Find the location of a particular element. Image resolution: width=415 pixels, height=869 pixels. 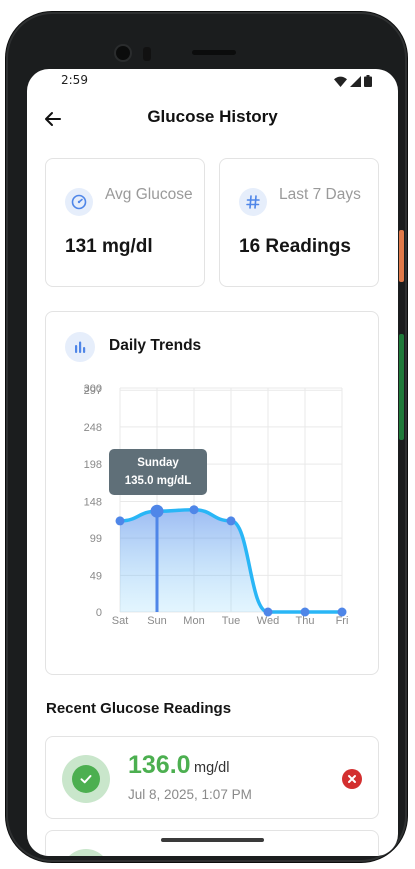

delete-reading-button is located at coordinates (352, 779).